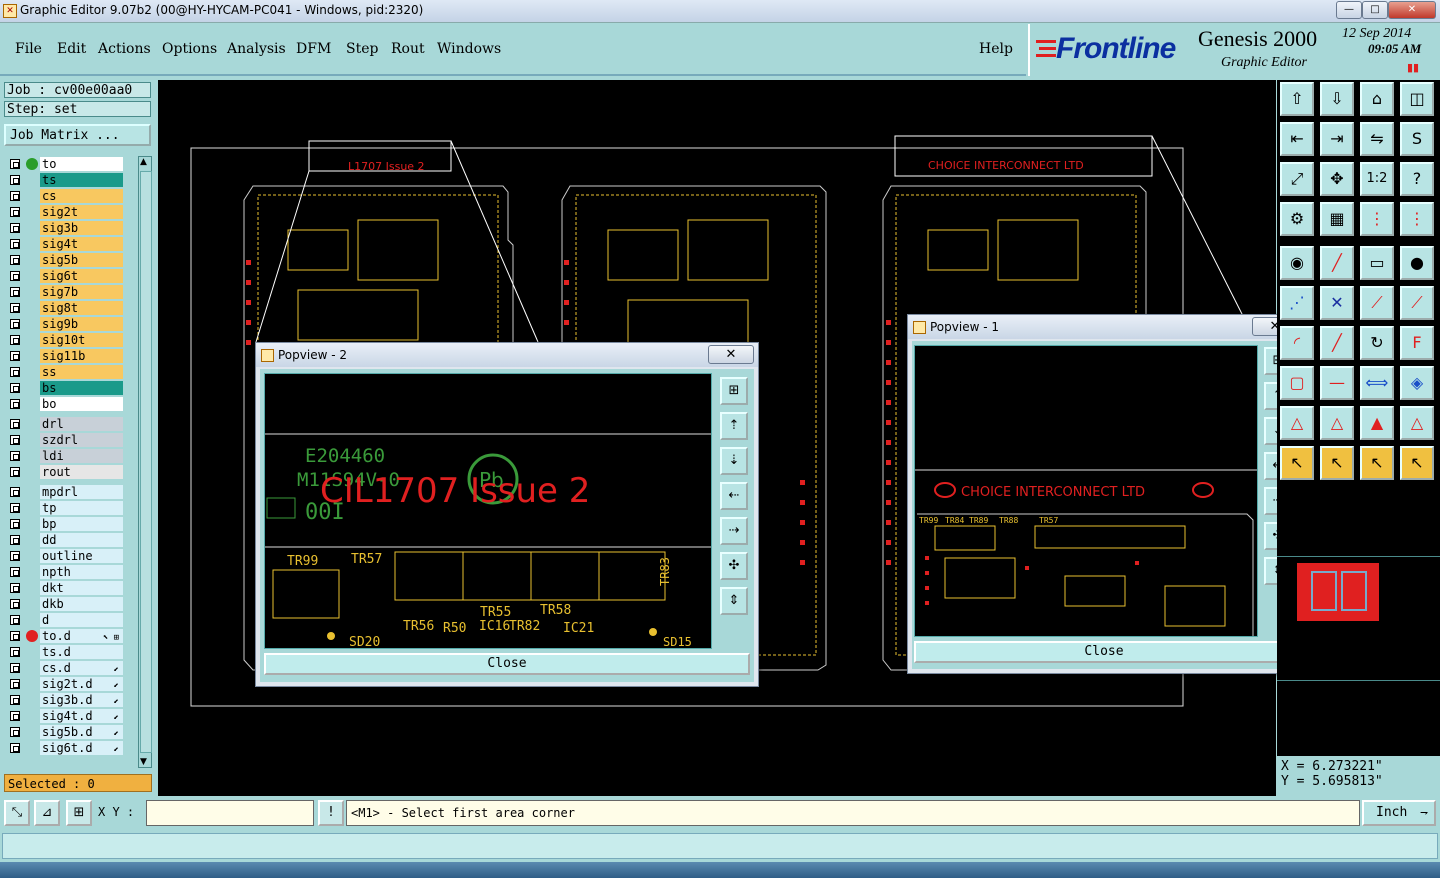 Image resolution: width=1440 pixels, height=878 pixels. I want to click on layer-row-ss: ss, so click(64, 372).